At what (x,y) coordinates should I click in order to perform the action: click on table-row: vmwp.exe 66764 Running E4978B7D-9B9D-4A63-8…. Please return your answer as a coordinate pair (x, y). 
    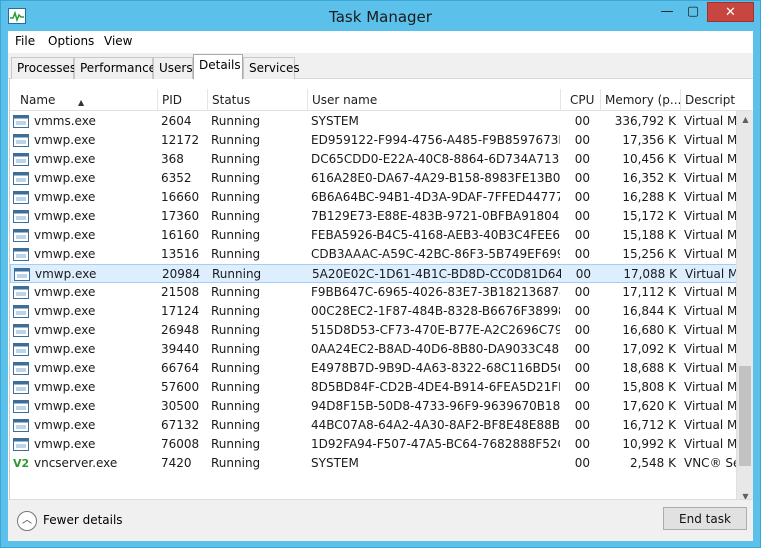
    Looking at the image, I should click on (381, 368).